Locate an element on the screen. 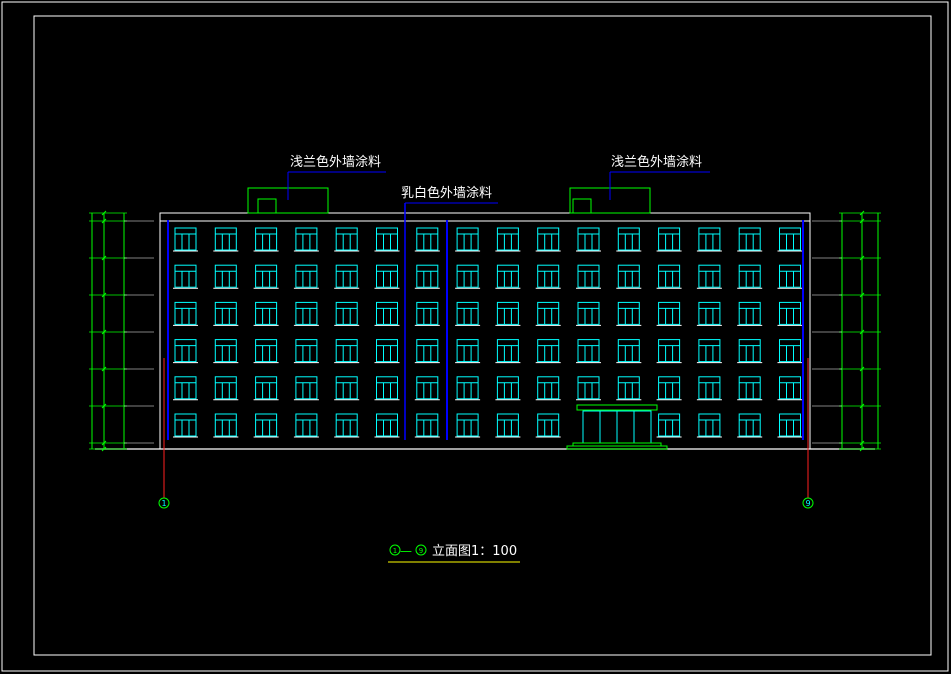  note-center-wall-coating: 乳白色外墙涂料 is located at coordinates (446, 193).